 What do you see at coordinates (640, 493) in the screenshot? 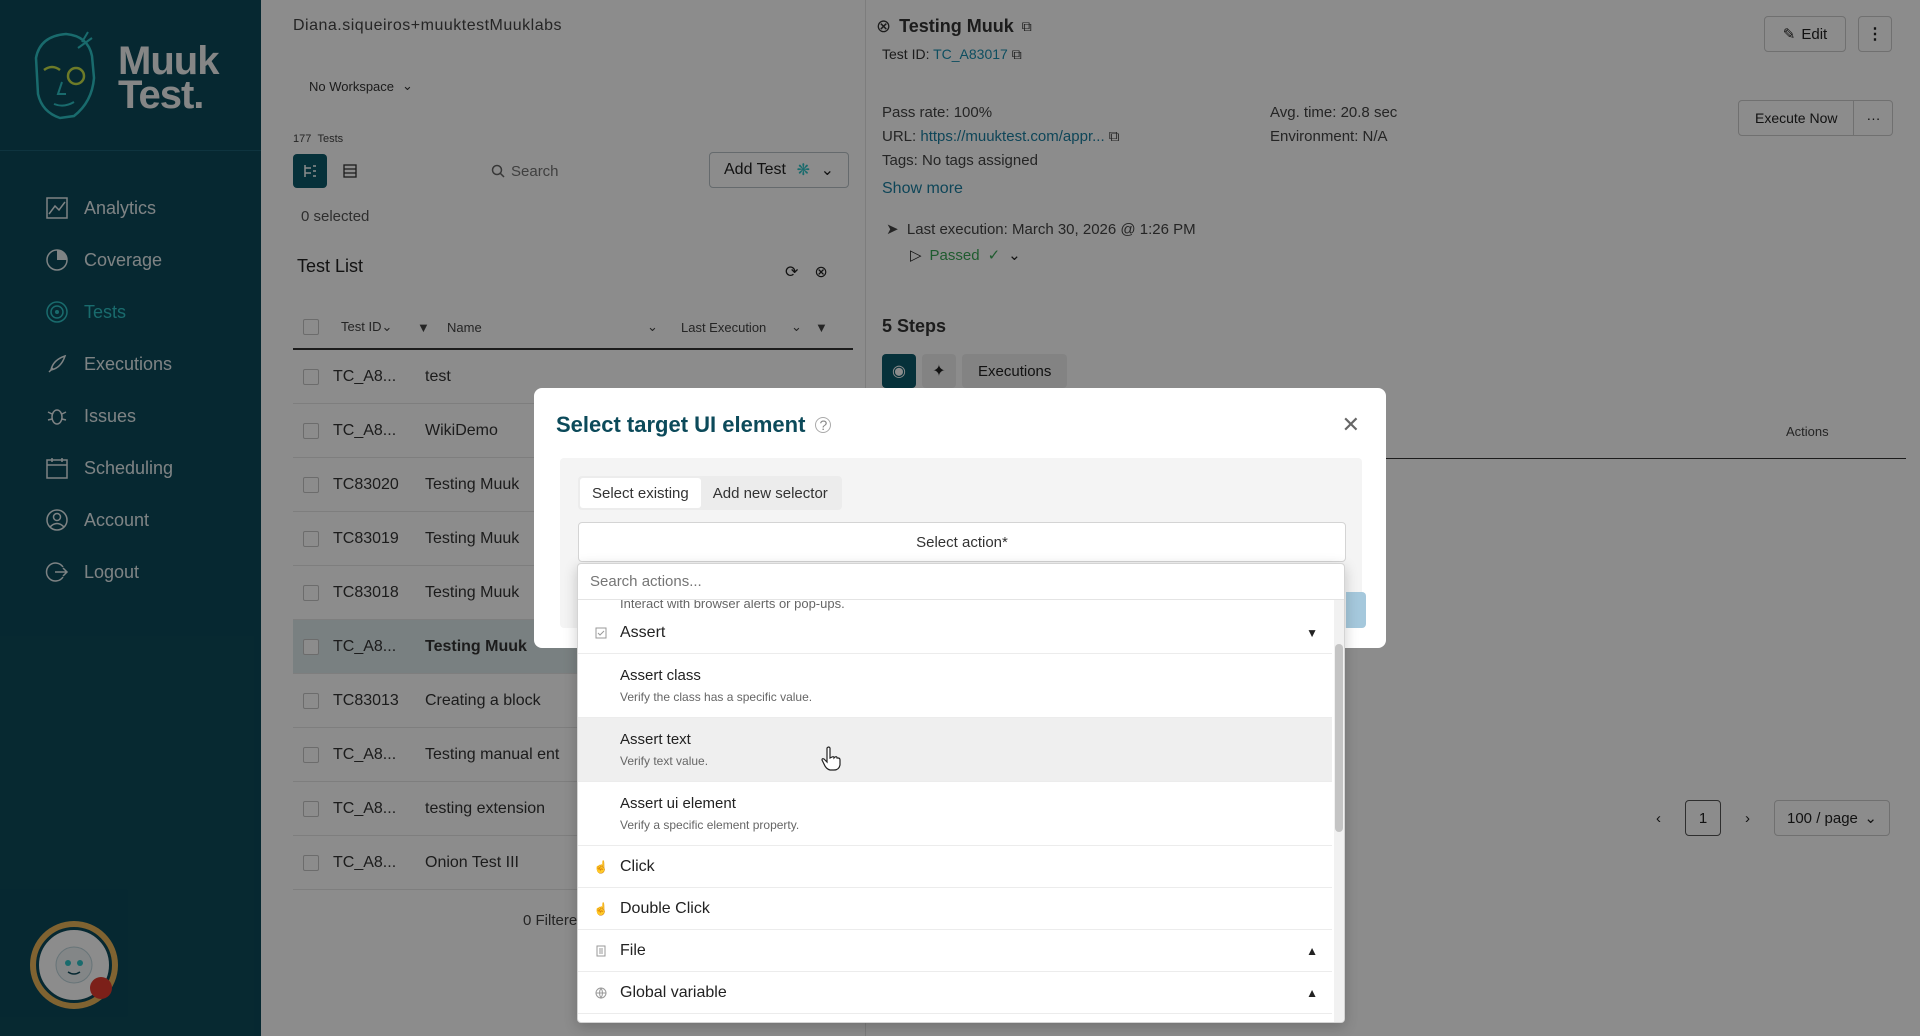
I see `tab-select-existing: Select existing` at bounding box center [640, 493].